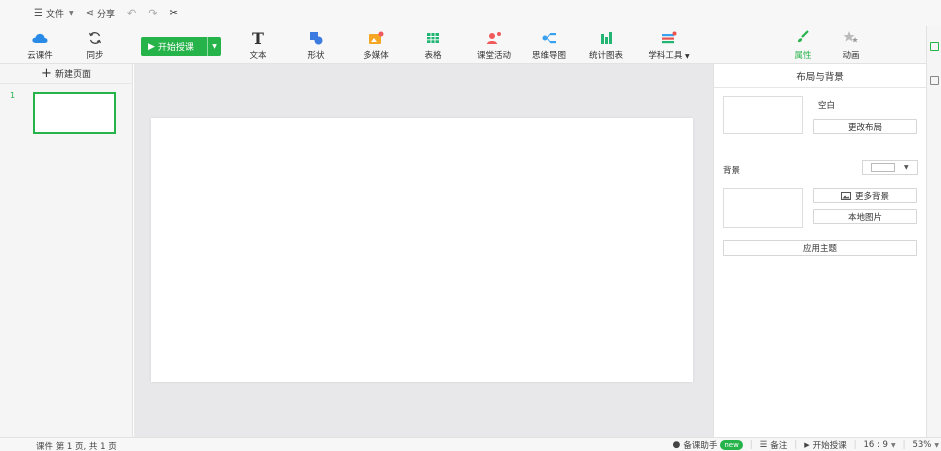 This screenshot has height=451, width=941. I want to click on subject-tools-button: 学科工具 ▼, so click(669, 46).